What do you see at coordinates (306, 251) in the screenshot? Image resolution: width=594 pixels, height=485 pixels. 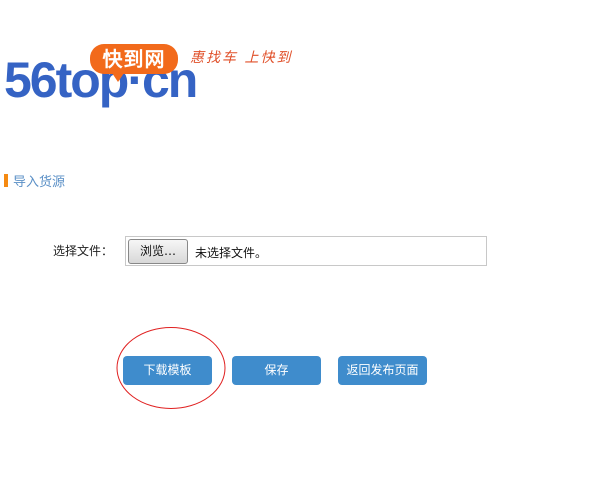 I see `file-input: 浏览… 未选择文件。` at bounding box center [306, 251].